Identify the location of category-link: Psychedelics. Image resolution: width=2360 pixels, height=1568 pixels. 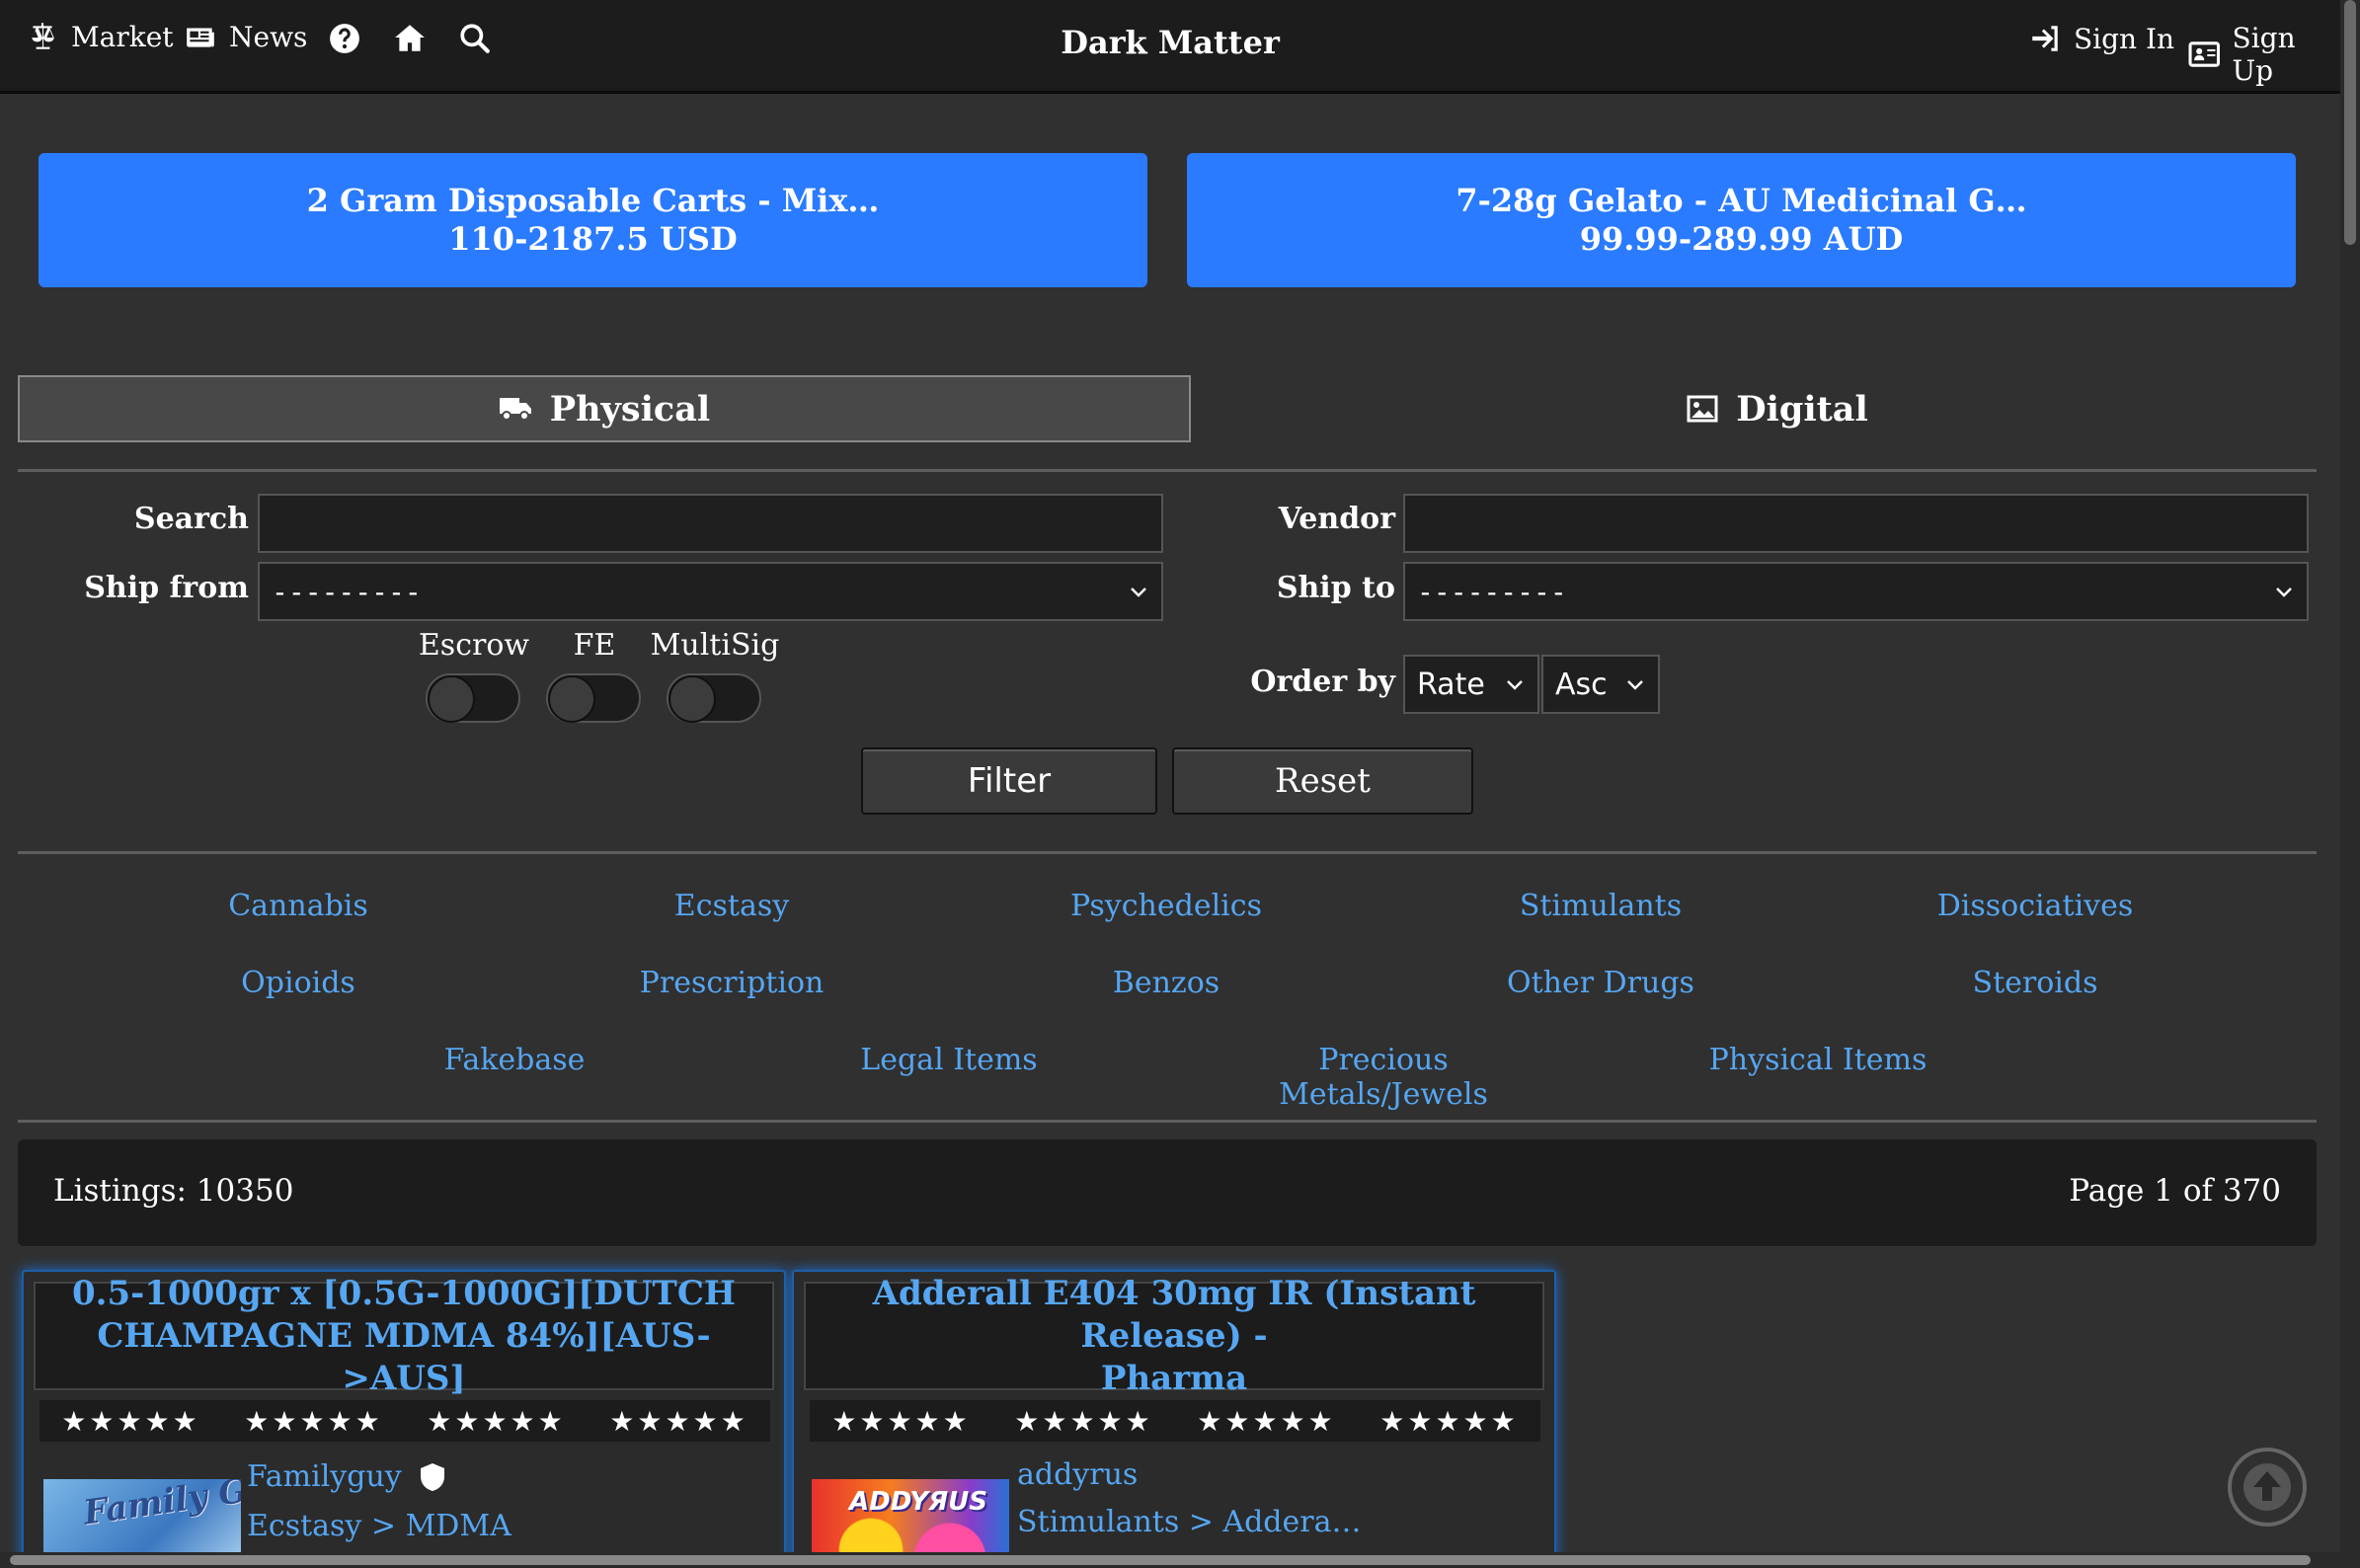
(1166, 906).